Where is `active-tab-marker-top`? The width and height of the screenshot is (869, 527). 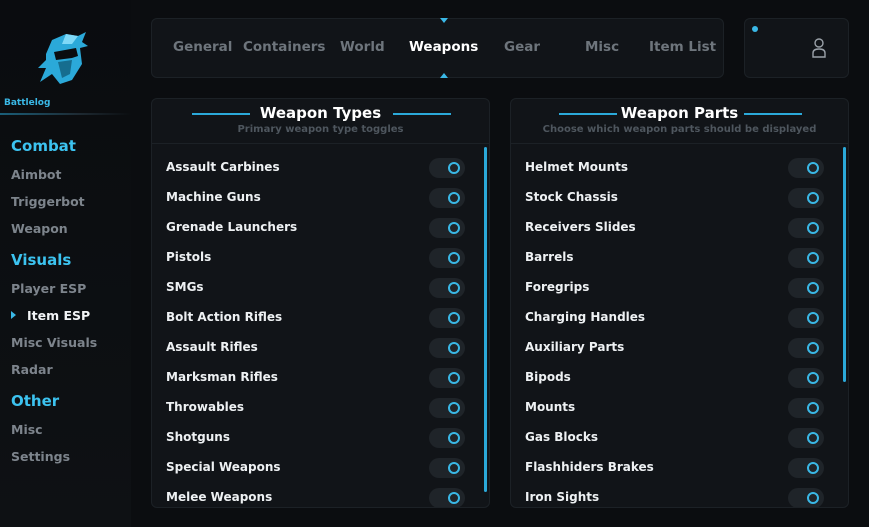
active-tab-marker-top is located at coordinates (444, 20).